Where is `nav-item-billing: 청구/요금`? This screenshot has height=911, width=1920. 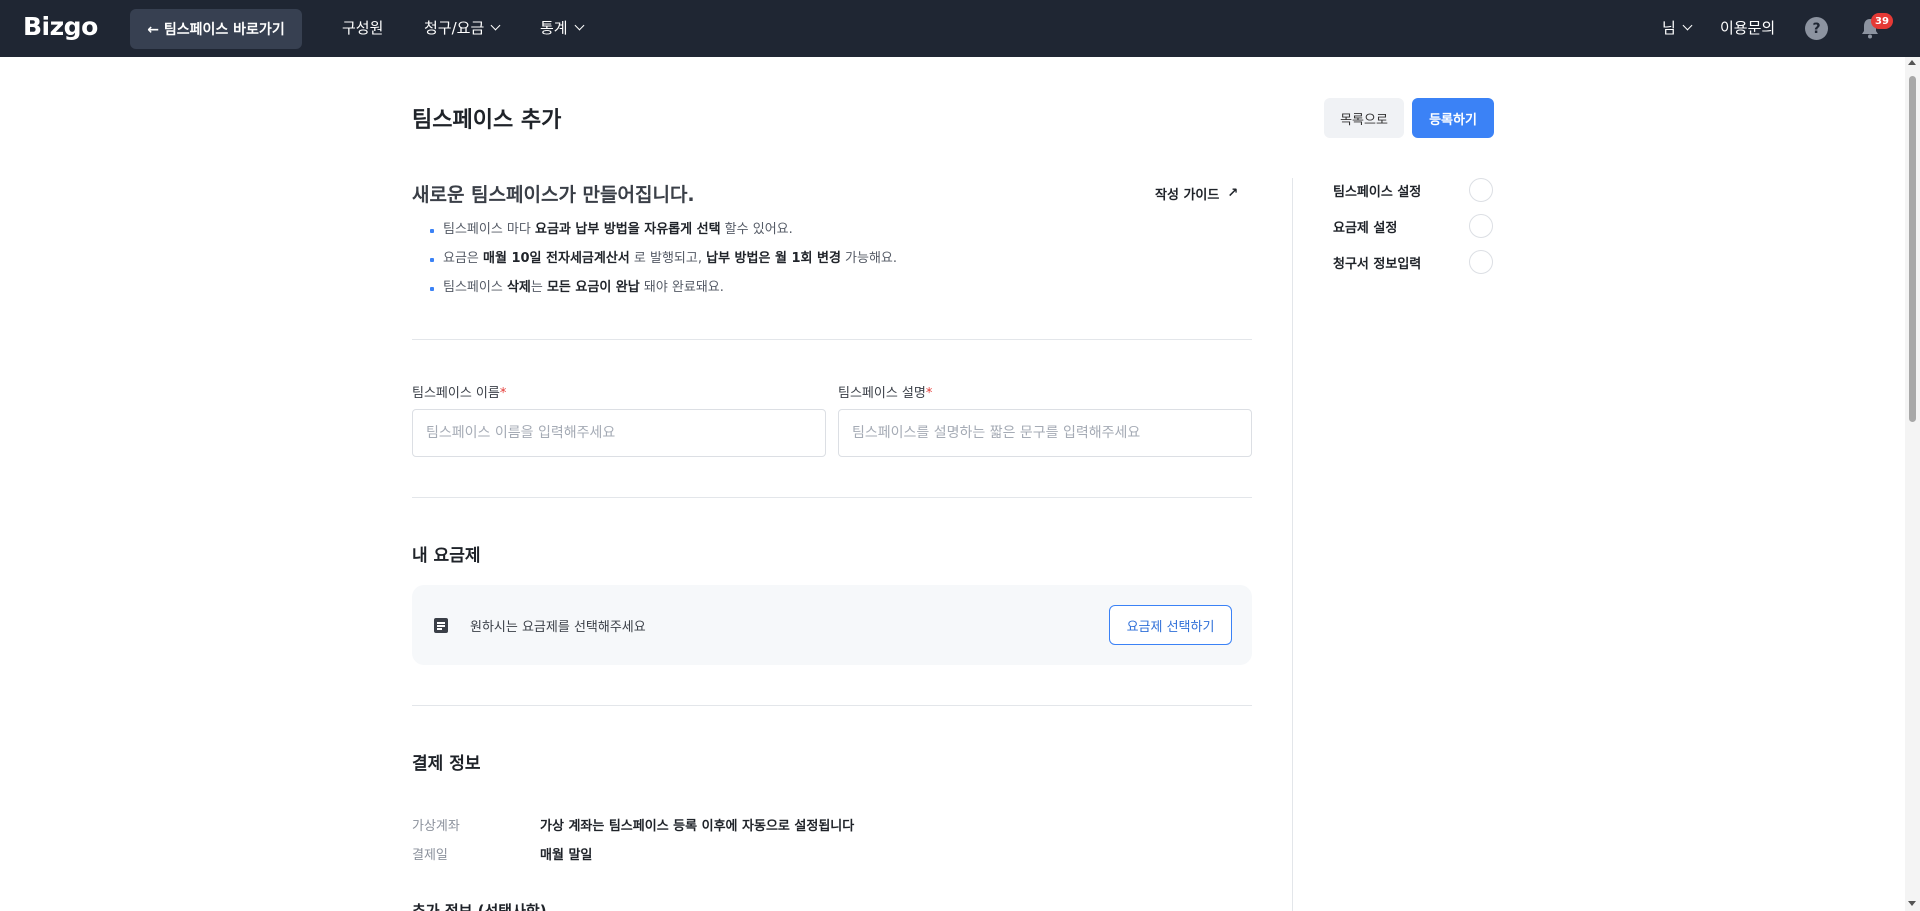
nav-item-billing: 청구/요금 is located at coordinates (462, 27).